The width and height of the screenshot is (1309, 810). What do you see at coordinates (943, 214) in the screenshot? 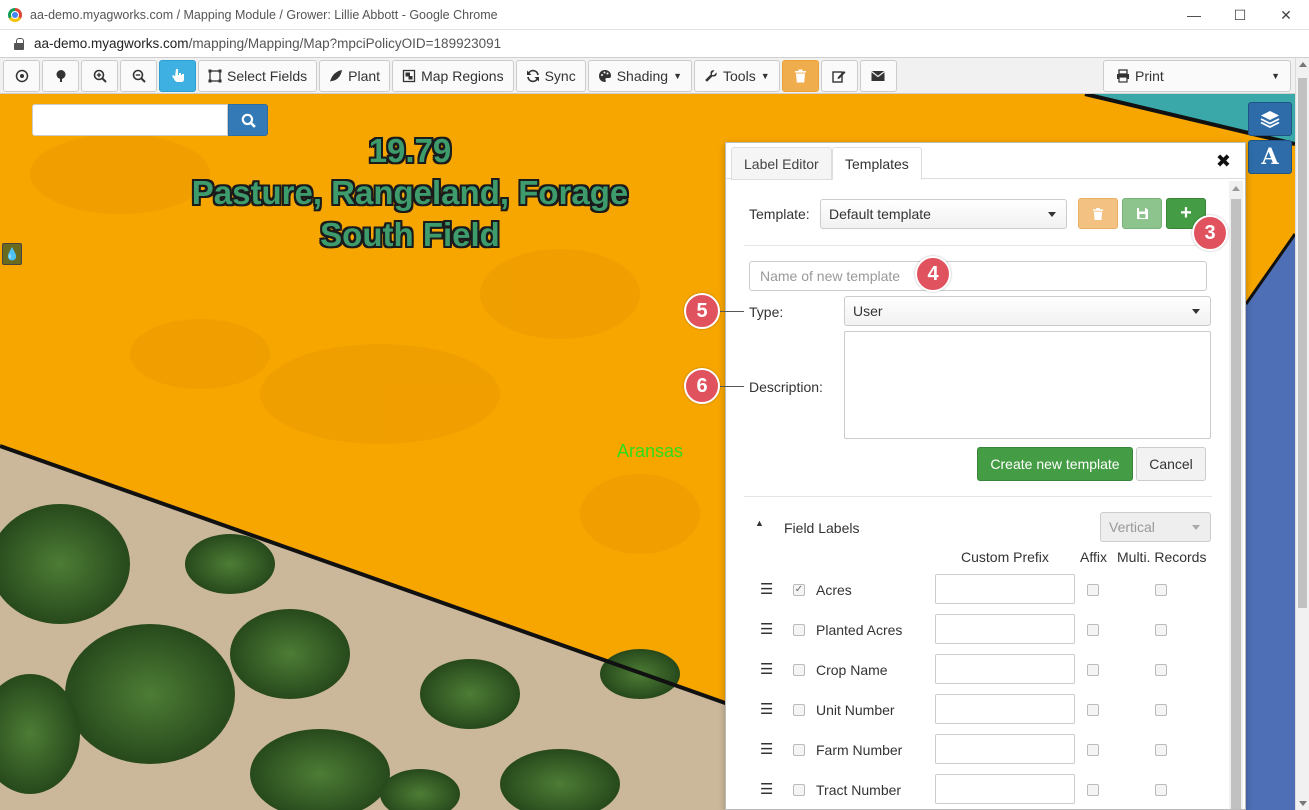
I see `template-select: Default template` at bounding box center [943, 214].